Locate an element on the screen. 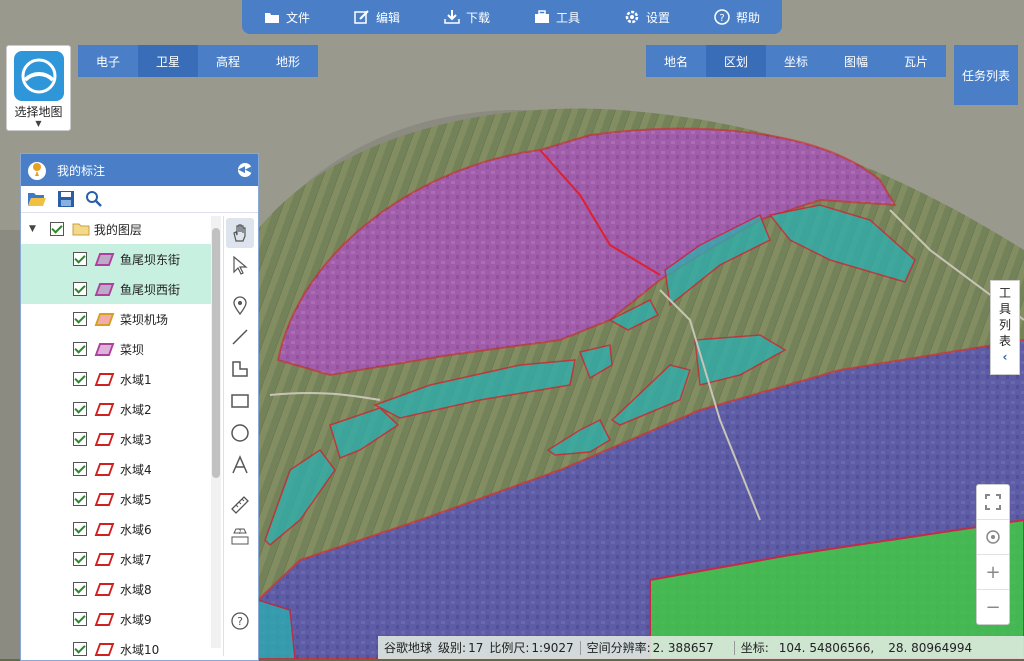  tab-electronic: 电子 is located at coordinates (108, 61).